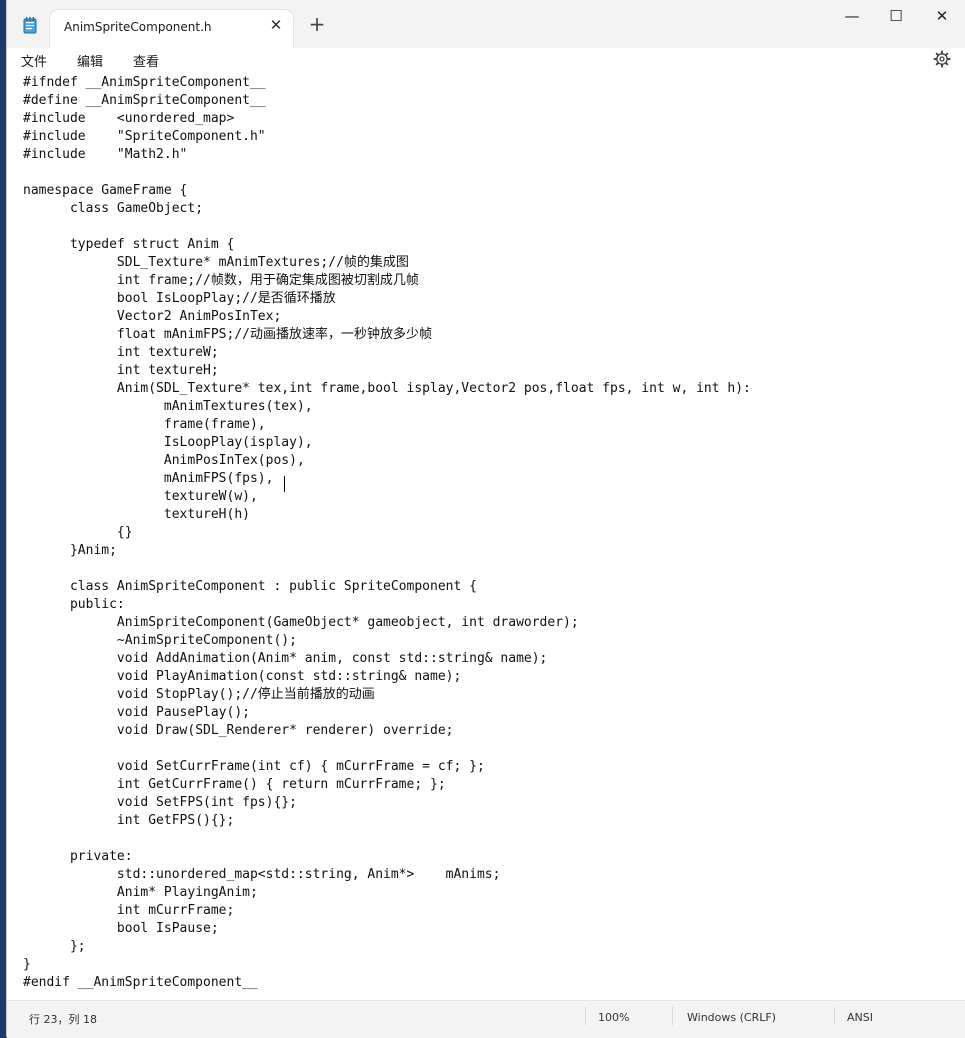  I want to click on tab-file: AnimSpriteComponent.h ✕, so click(171, 29).